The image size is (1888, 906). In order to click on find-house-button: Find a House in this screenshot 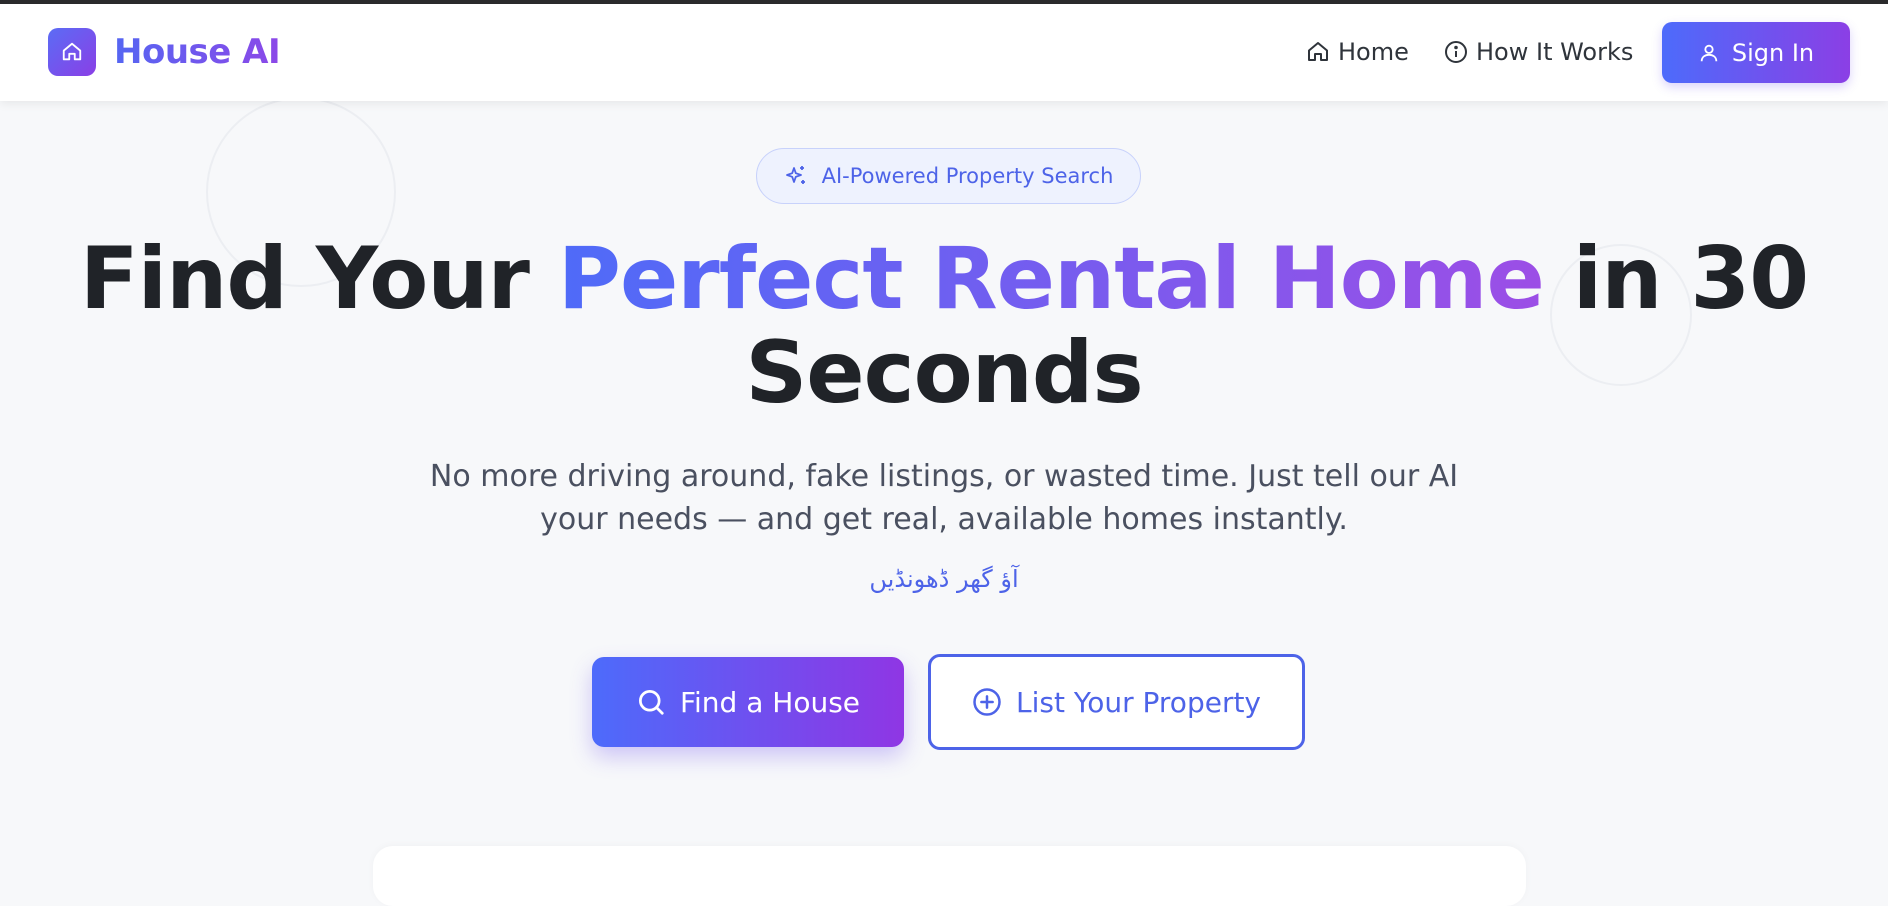, I will do `click(748, 702)`.